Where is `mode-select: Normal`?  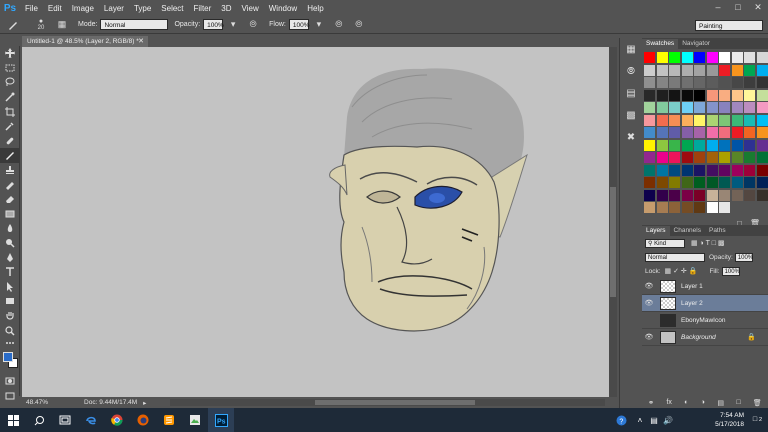 mode-select: Normal is located at coordinates (134, 24).